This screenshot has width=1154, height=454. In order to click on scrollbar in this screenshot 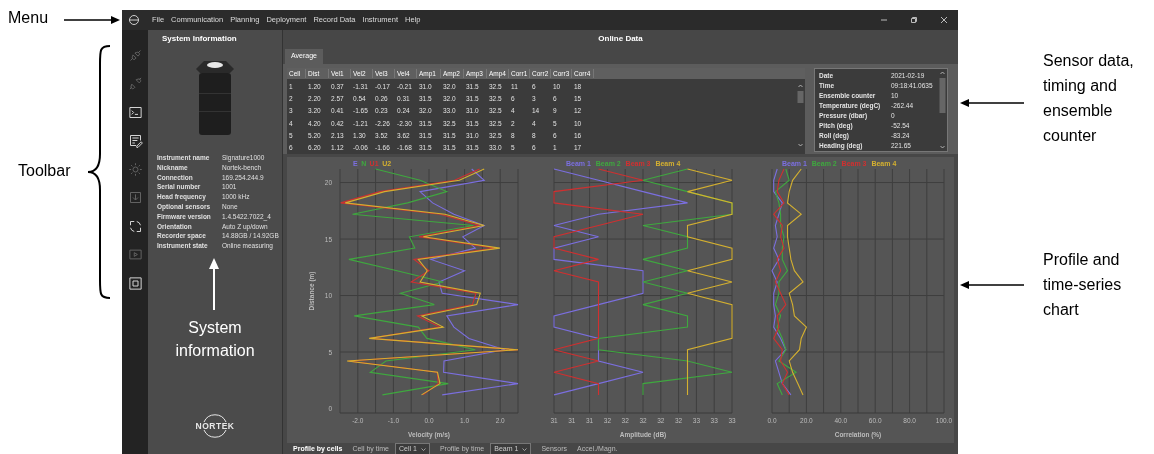, I will do `click(942, 110)`.